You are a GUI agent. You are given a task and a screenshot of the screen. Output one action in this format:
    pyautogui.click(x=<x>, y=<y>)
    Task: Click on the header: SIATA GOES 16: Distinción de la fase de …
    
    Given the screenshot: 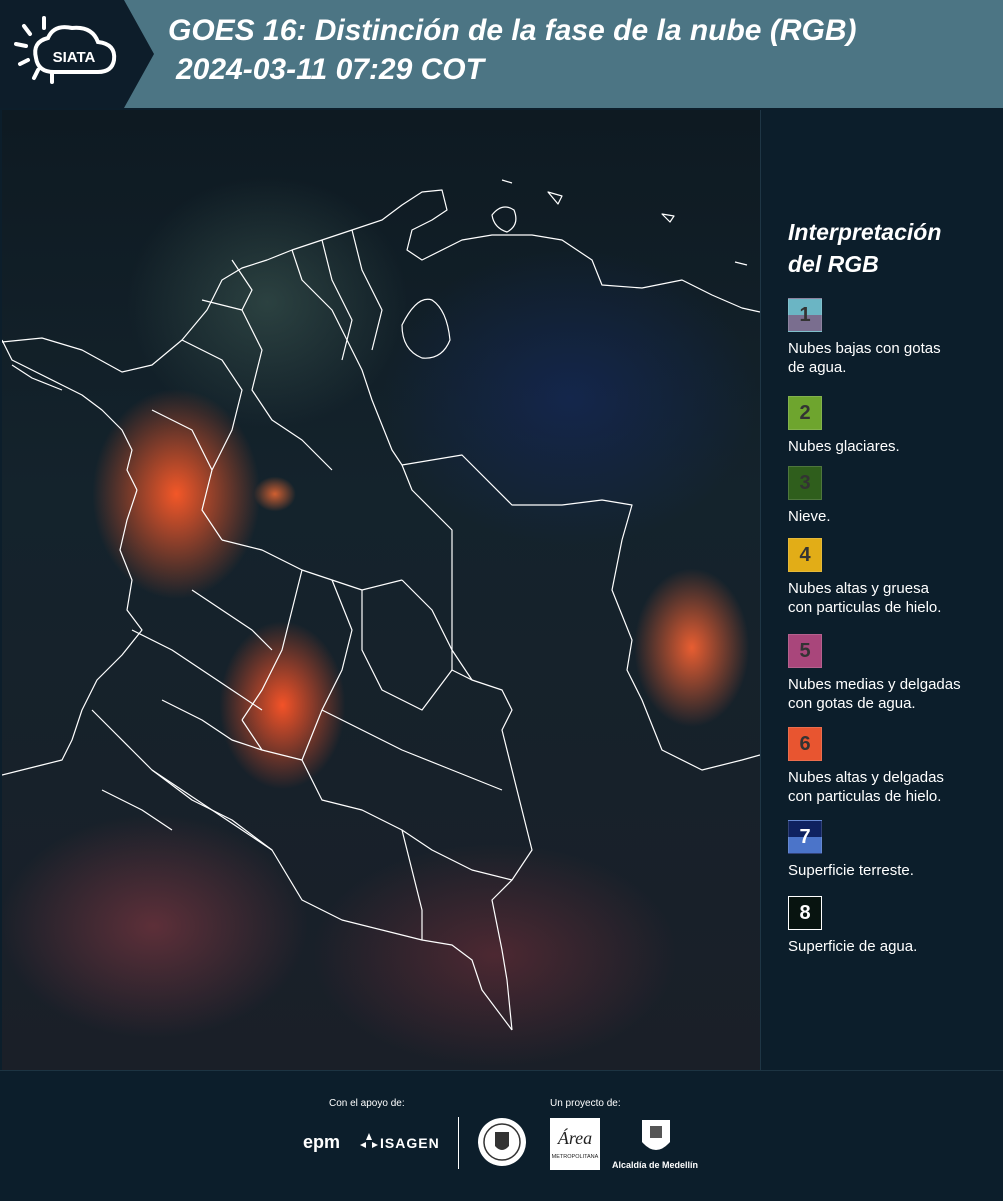 What is the action you would take?
    pyautogui.click(x=501, y=54)
    